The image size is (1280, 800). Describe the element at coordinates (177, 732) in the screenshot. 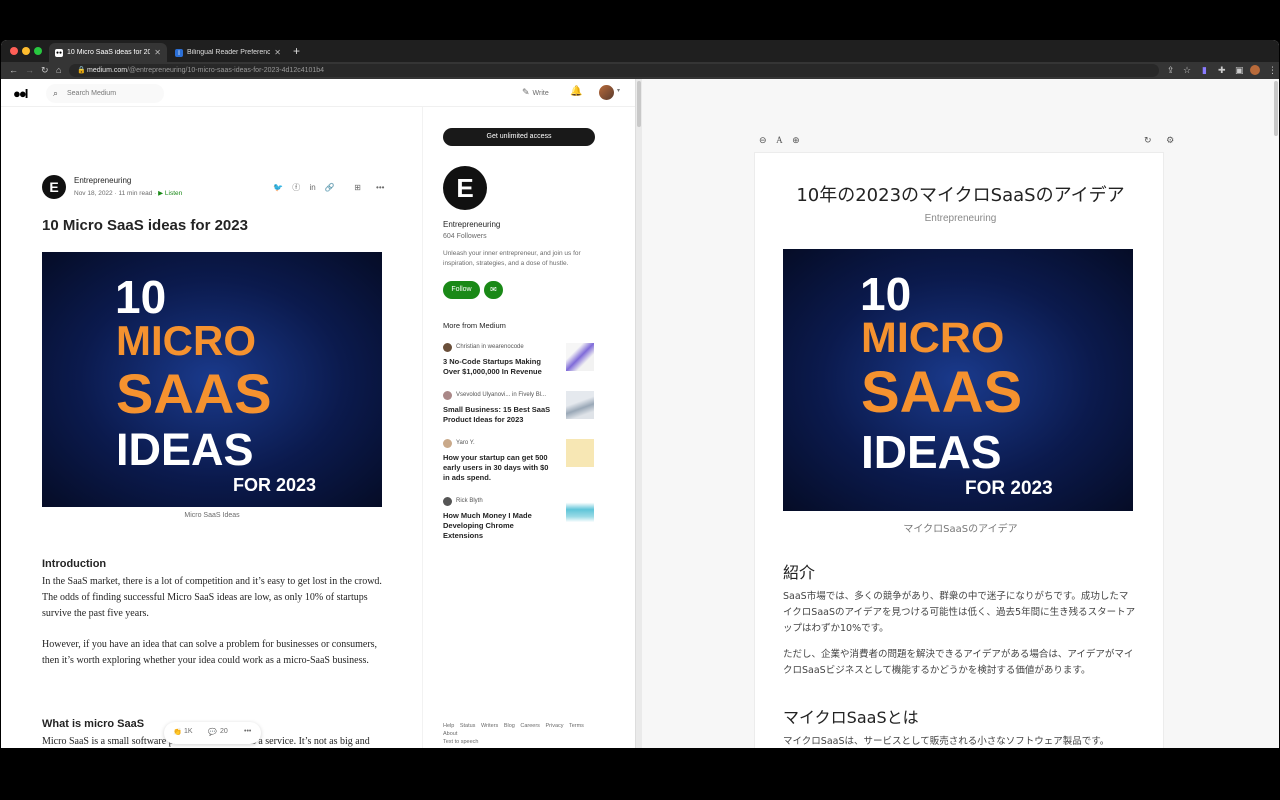

I see `clap-icon: 👏` at that location.